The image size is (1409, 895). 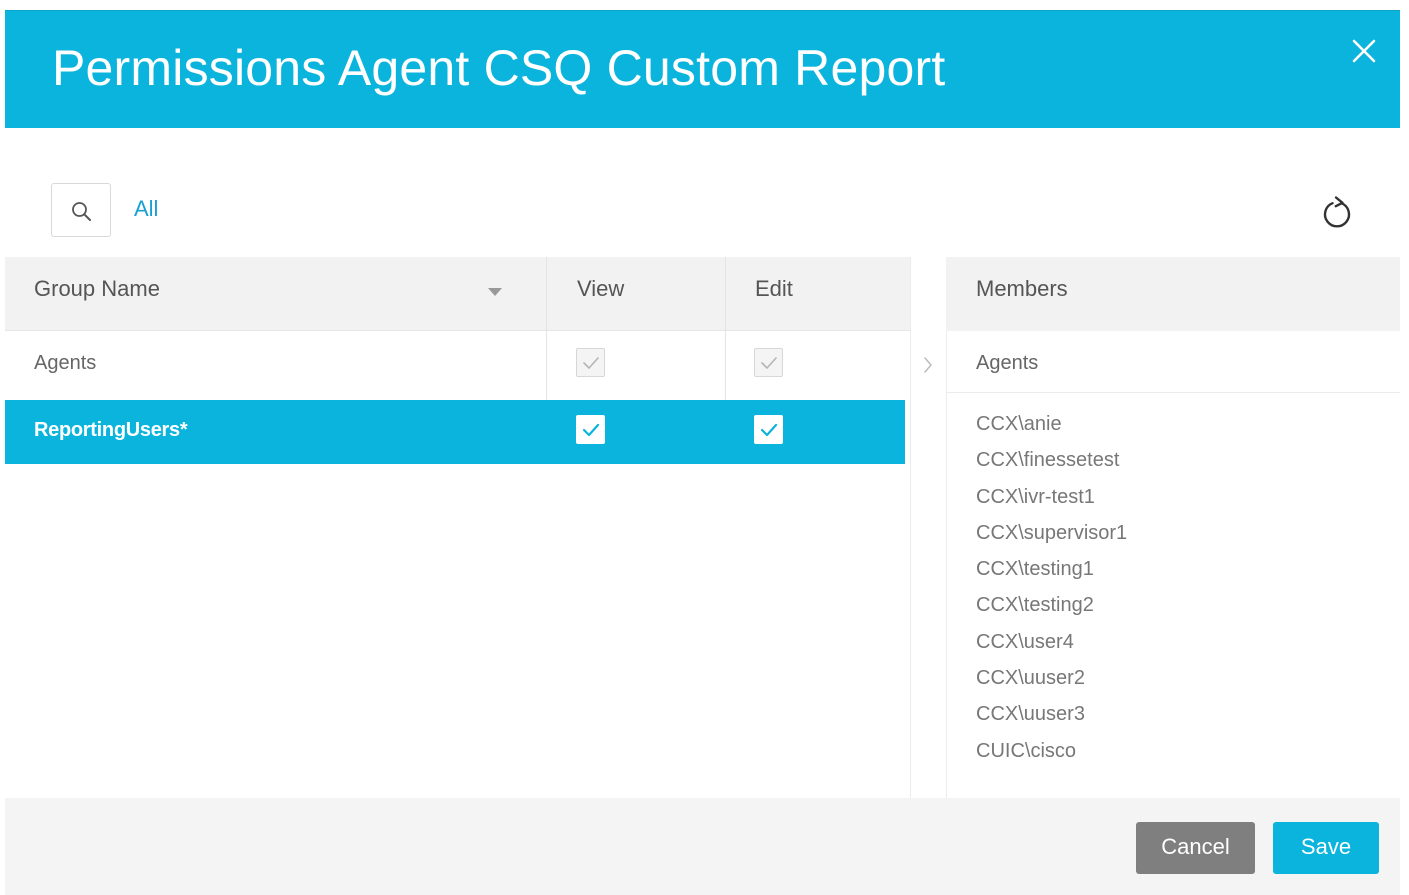 What do you see at coordinates (1173, 362) in the screenshot?
I see `members-group-name: Agents` at bounding box center [1173, 362].